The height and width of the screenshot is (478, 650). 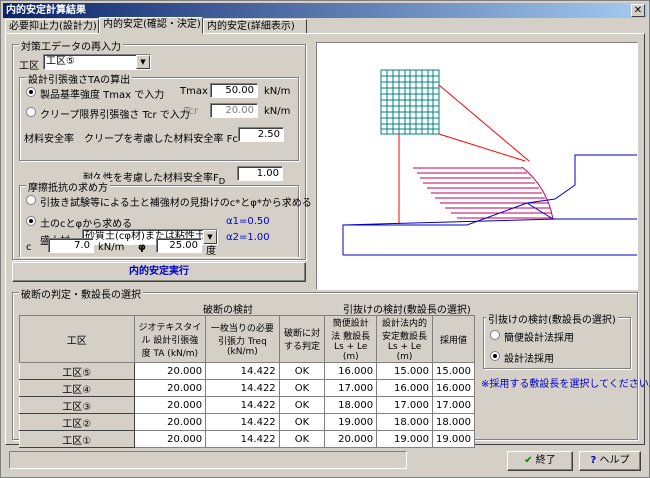 I want to click on tmax-input: 50.00, so click(x=234, y=90).